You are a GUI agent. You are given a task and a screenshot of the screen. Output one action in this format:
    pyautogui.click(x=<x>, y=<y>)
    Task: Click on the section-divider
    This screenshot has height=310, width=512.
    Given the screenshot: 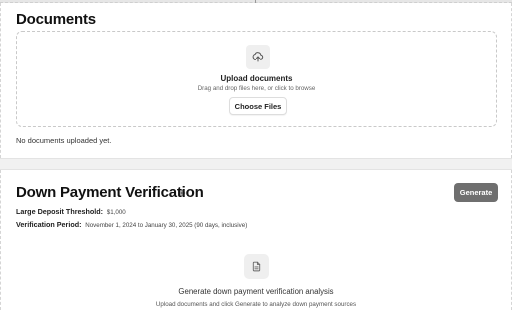 What is the action you would take?
    pyautogui.click(x=256, y=164)
    